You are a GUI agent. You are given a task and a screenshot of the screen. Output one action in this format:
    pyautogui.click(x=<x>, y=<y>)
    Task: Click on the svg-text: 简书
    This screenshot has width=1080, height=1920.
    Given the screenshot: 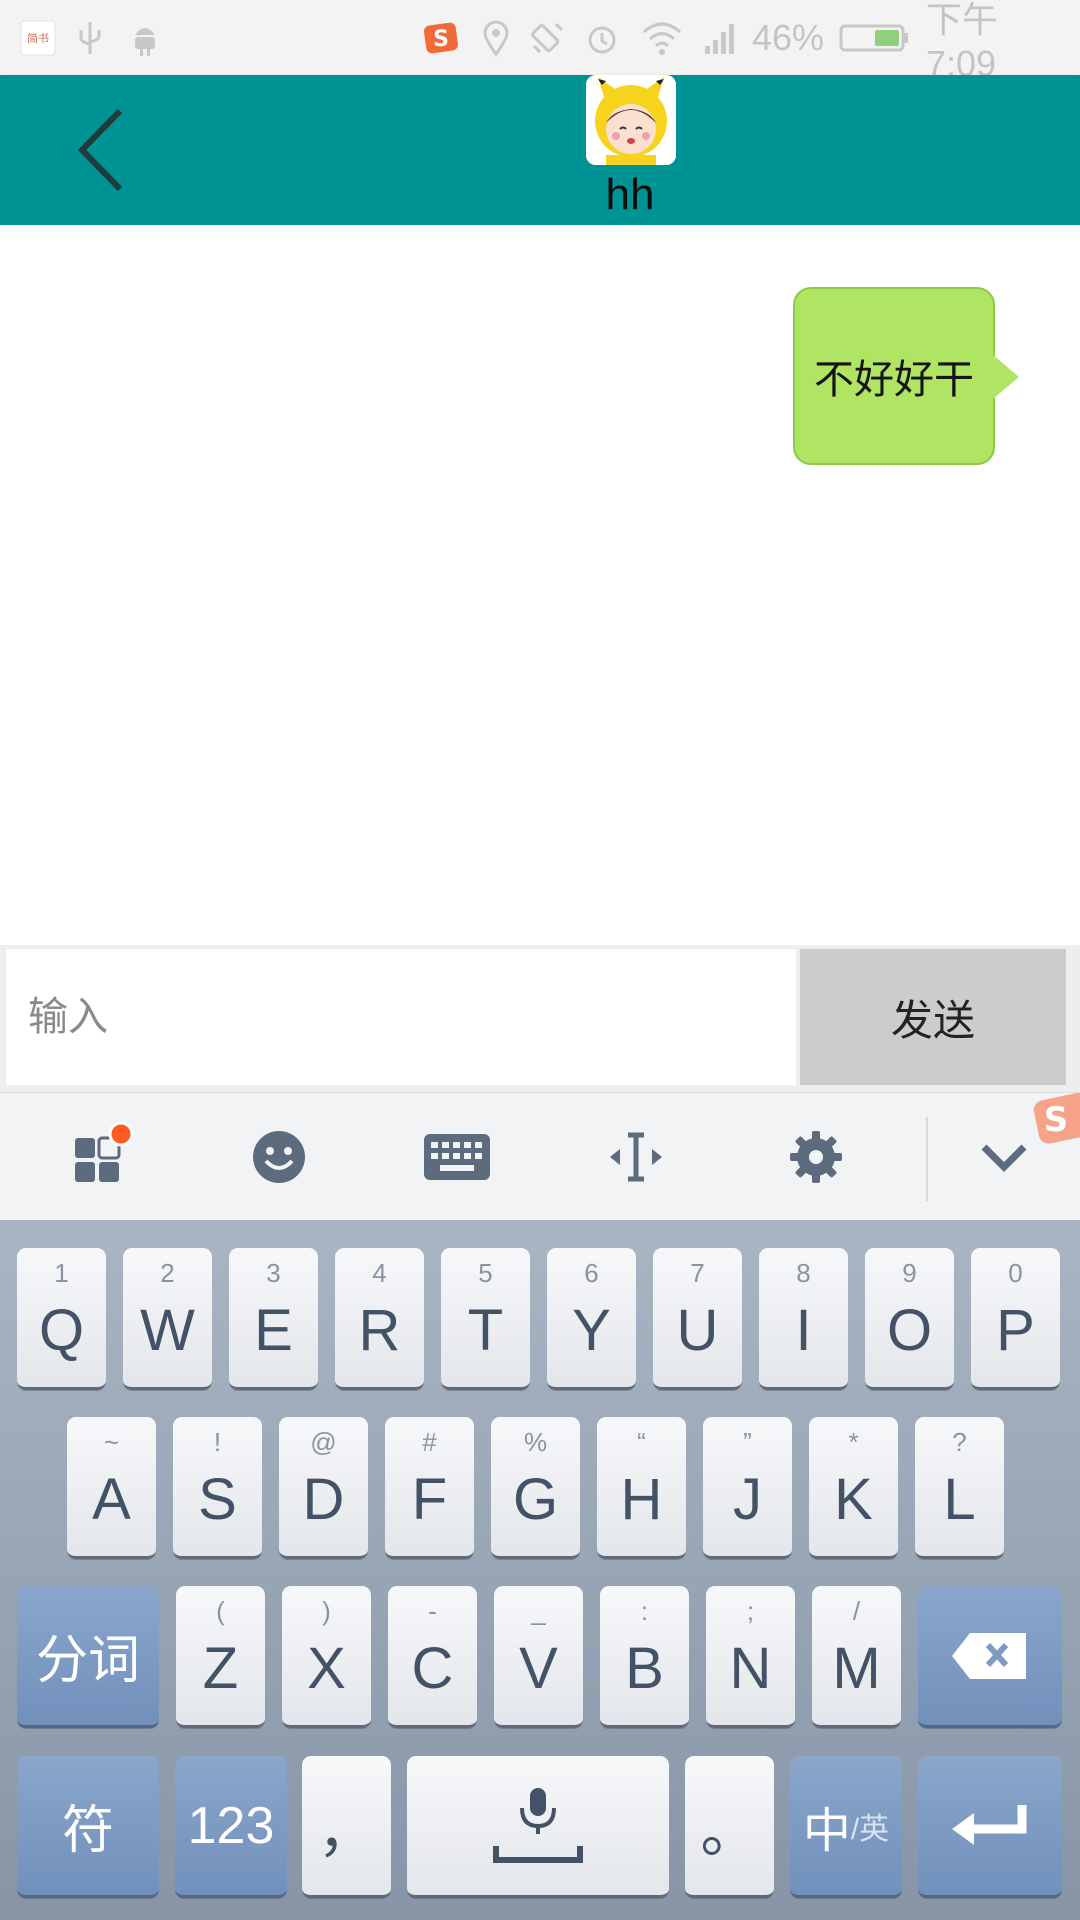 What is the action you would take?
    pyautogui.click(x=38, y=38)
    